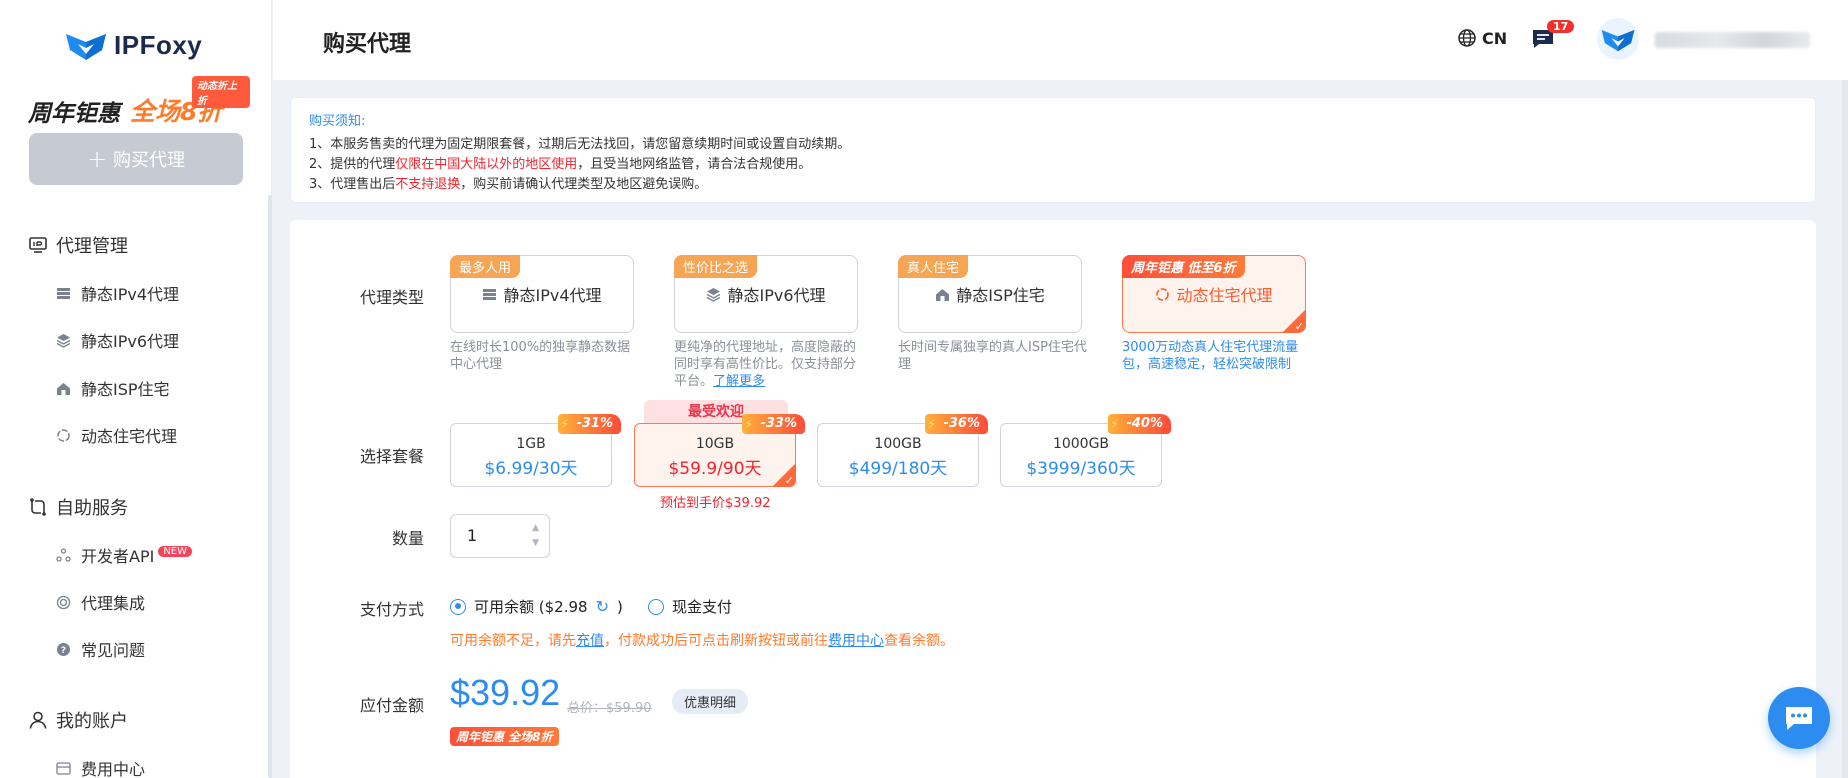 The image size is (1848, 778). I want to click on new-badge: NEW, so click(175, 551).